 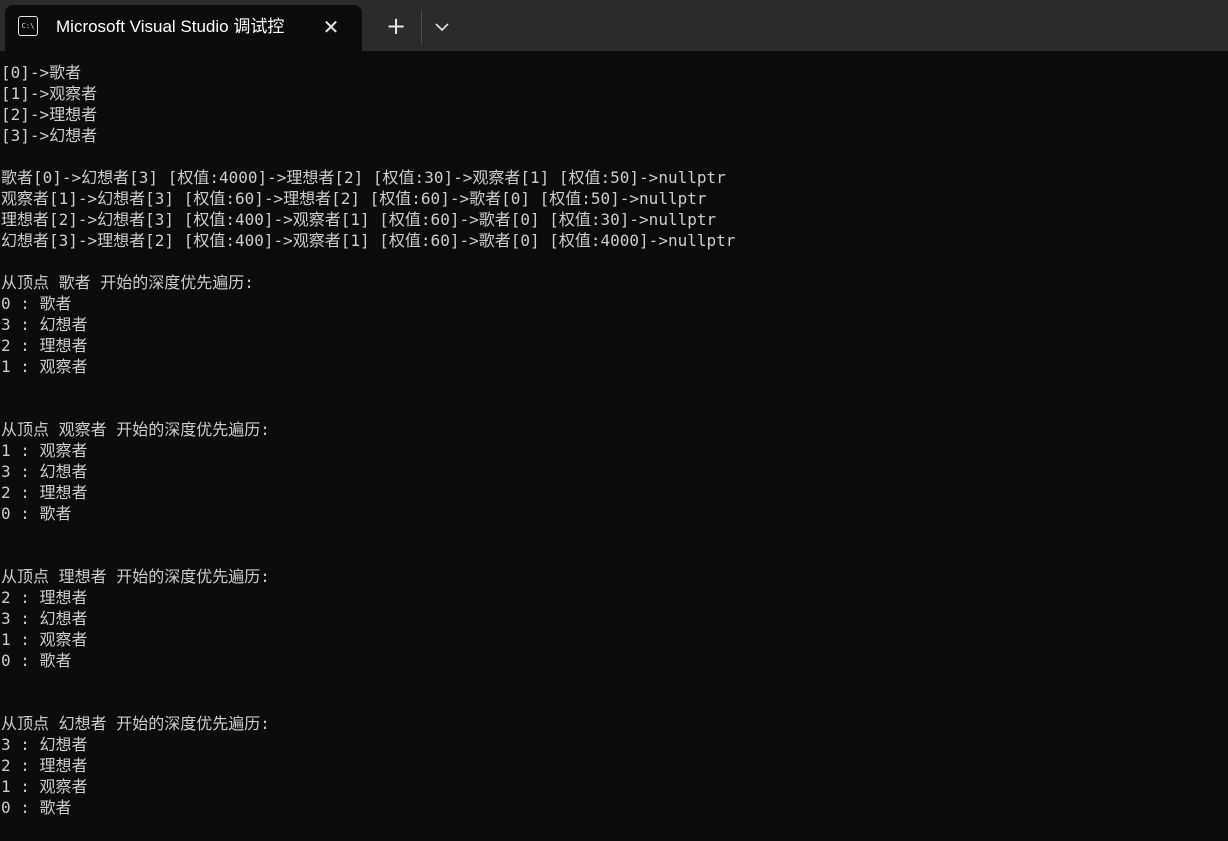 I want to click on console-line: [1]->观察者, so click(x=49, y=93).